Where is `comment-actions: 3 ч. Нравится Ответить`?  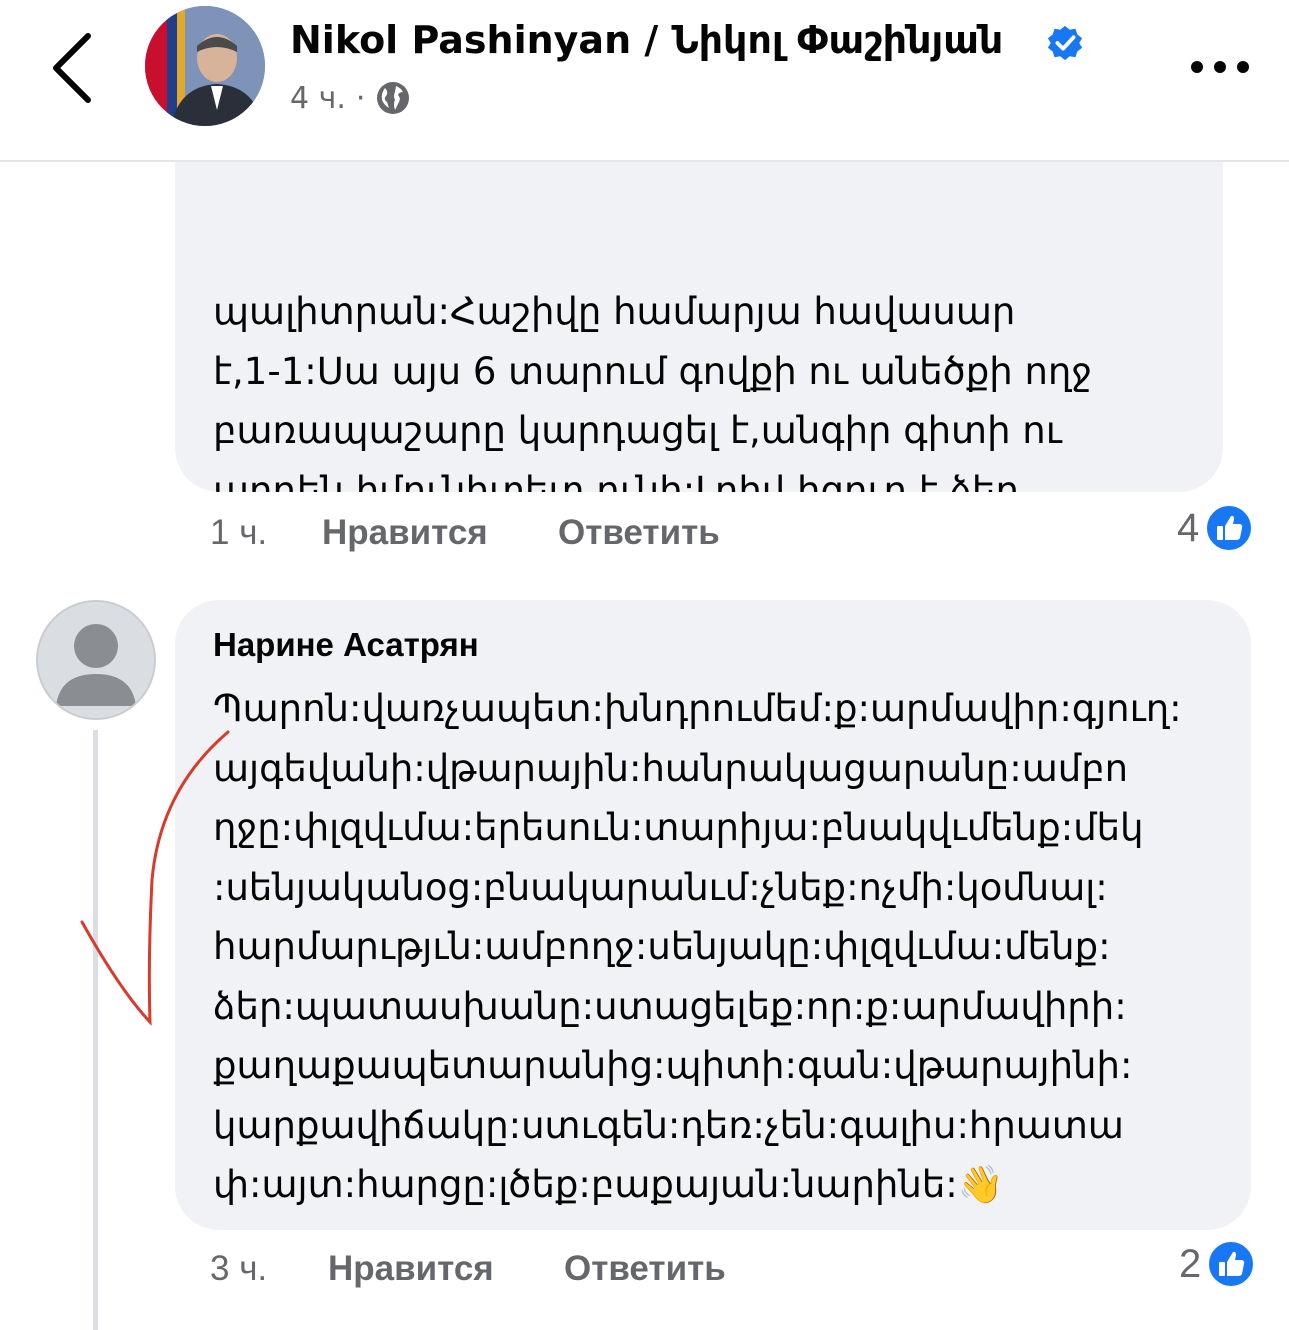
comment-actions: 3 ч. Нравится Ответить is located at coordinates (468, 1269).